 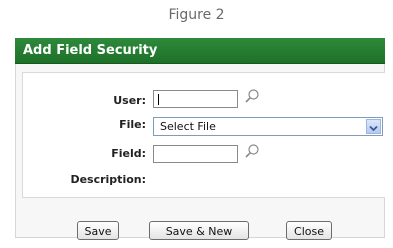 What do you see at coordinates (158, 99) in the screenshot?
I see `text-cursor` at bounding box center [158, 99].